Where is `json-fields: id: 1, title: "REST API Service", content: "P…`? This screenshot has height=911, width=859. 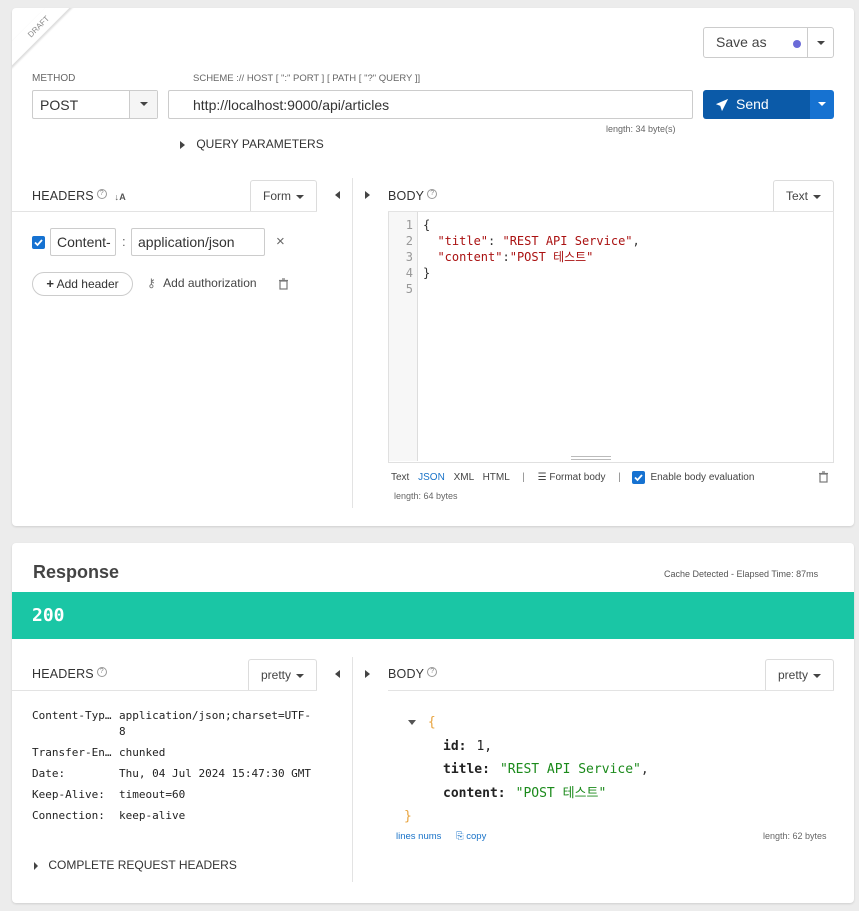 json-fields: id: 1, title: "REST API Service", content: "P… is located at coordinates (528, 770).